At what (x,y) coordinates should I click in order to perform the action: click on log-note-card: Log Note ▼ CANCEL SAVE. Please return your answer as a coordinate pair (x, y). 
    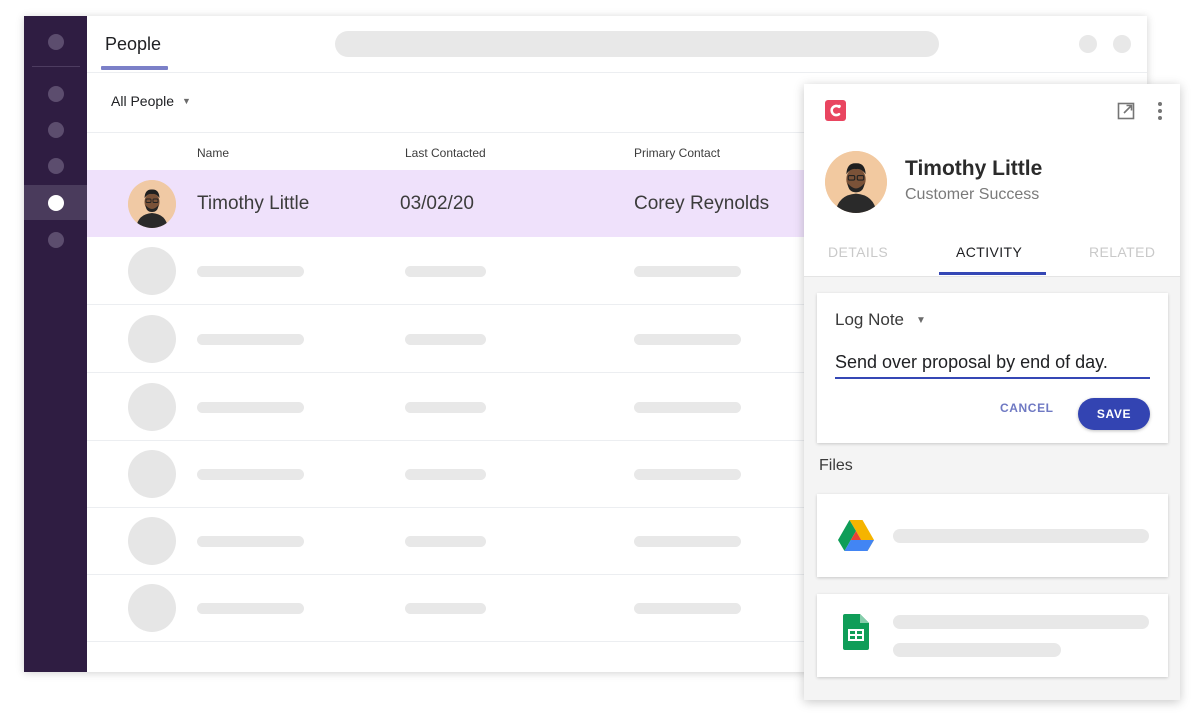
    Looking at the image, I should click on (992, 368).